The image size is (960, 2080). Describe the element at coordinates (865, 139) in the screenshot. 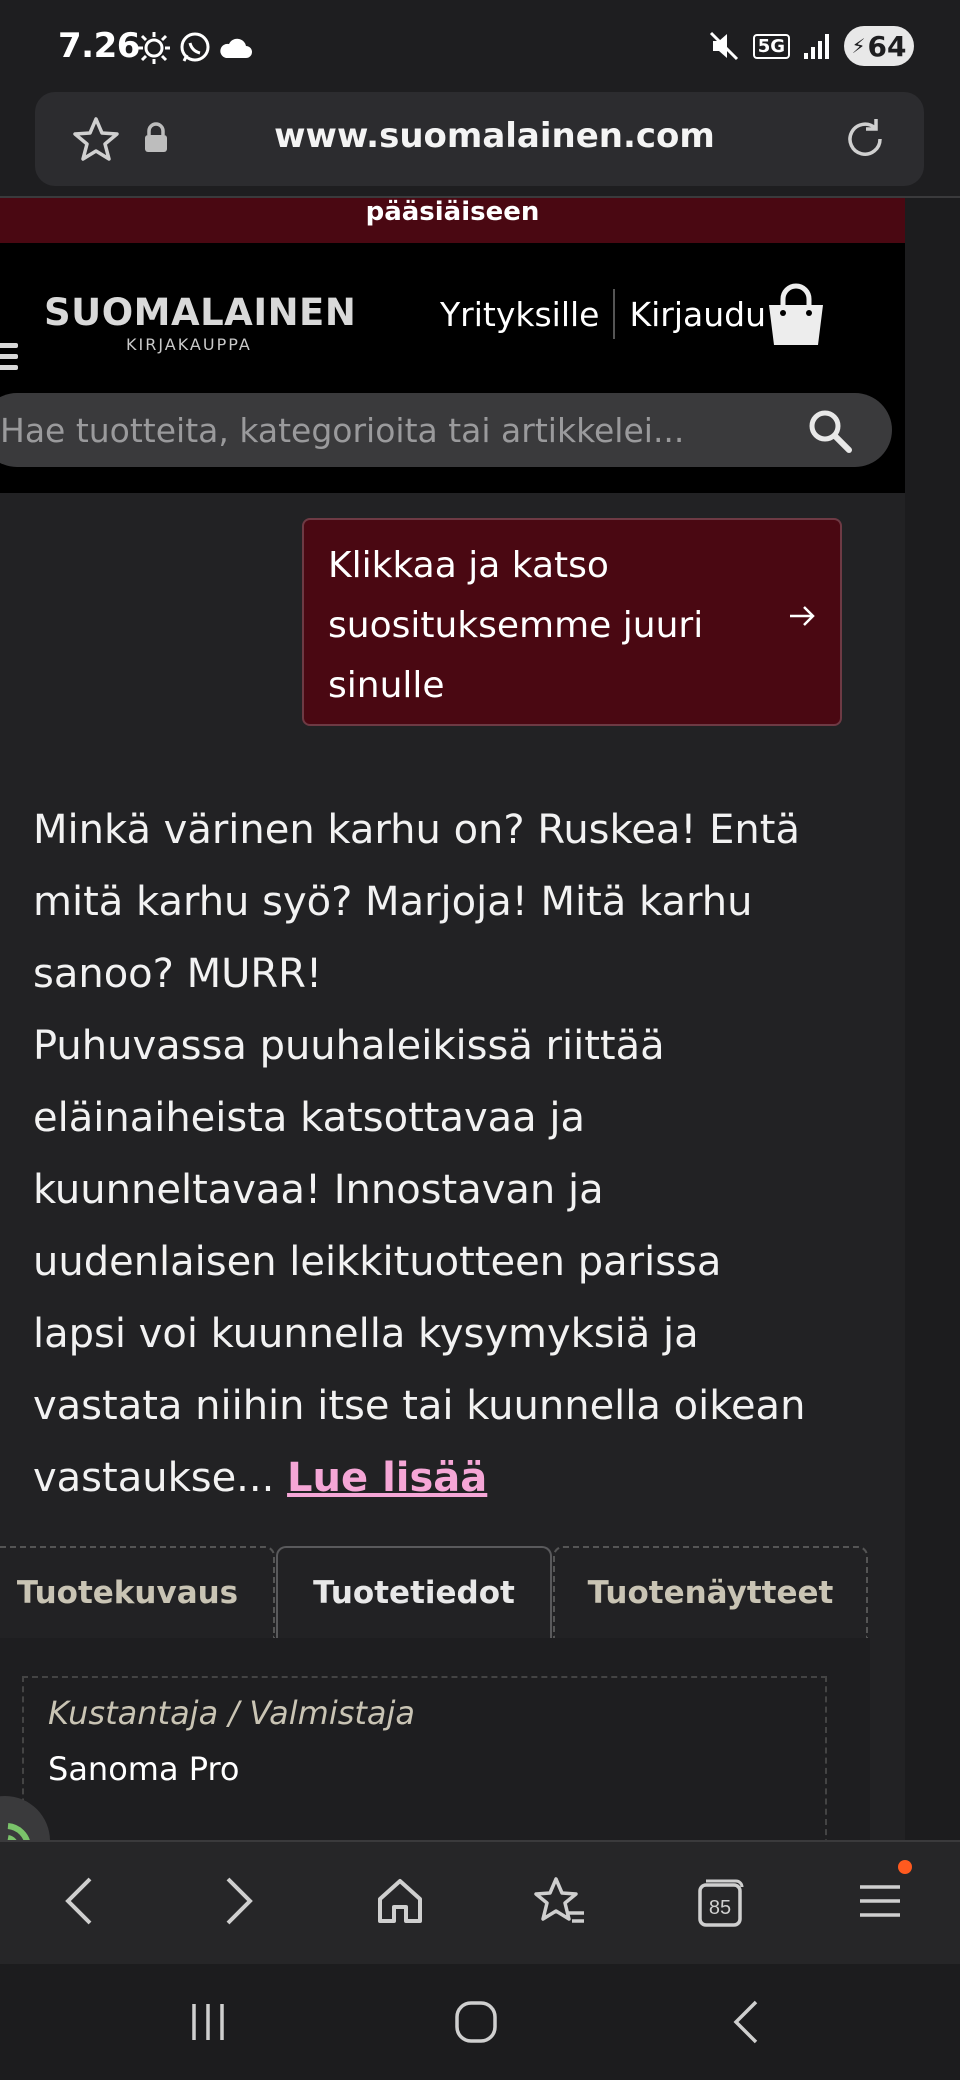

I see `reload-icon` at that location.